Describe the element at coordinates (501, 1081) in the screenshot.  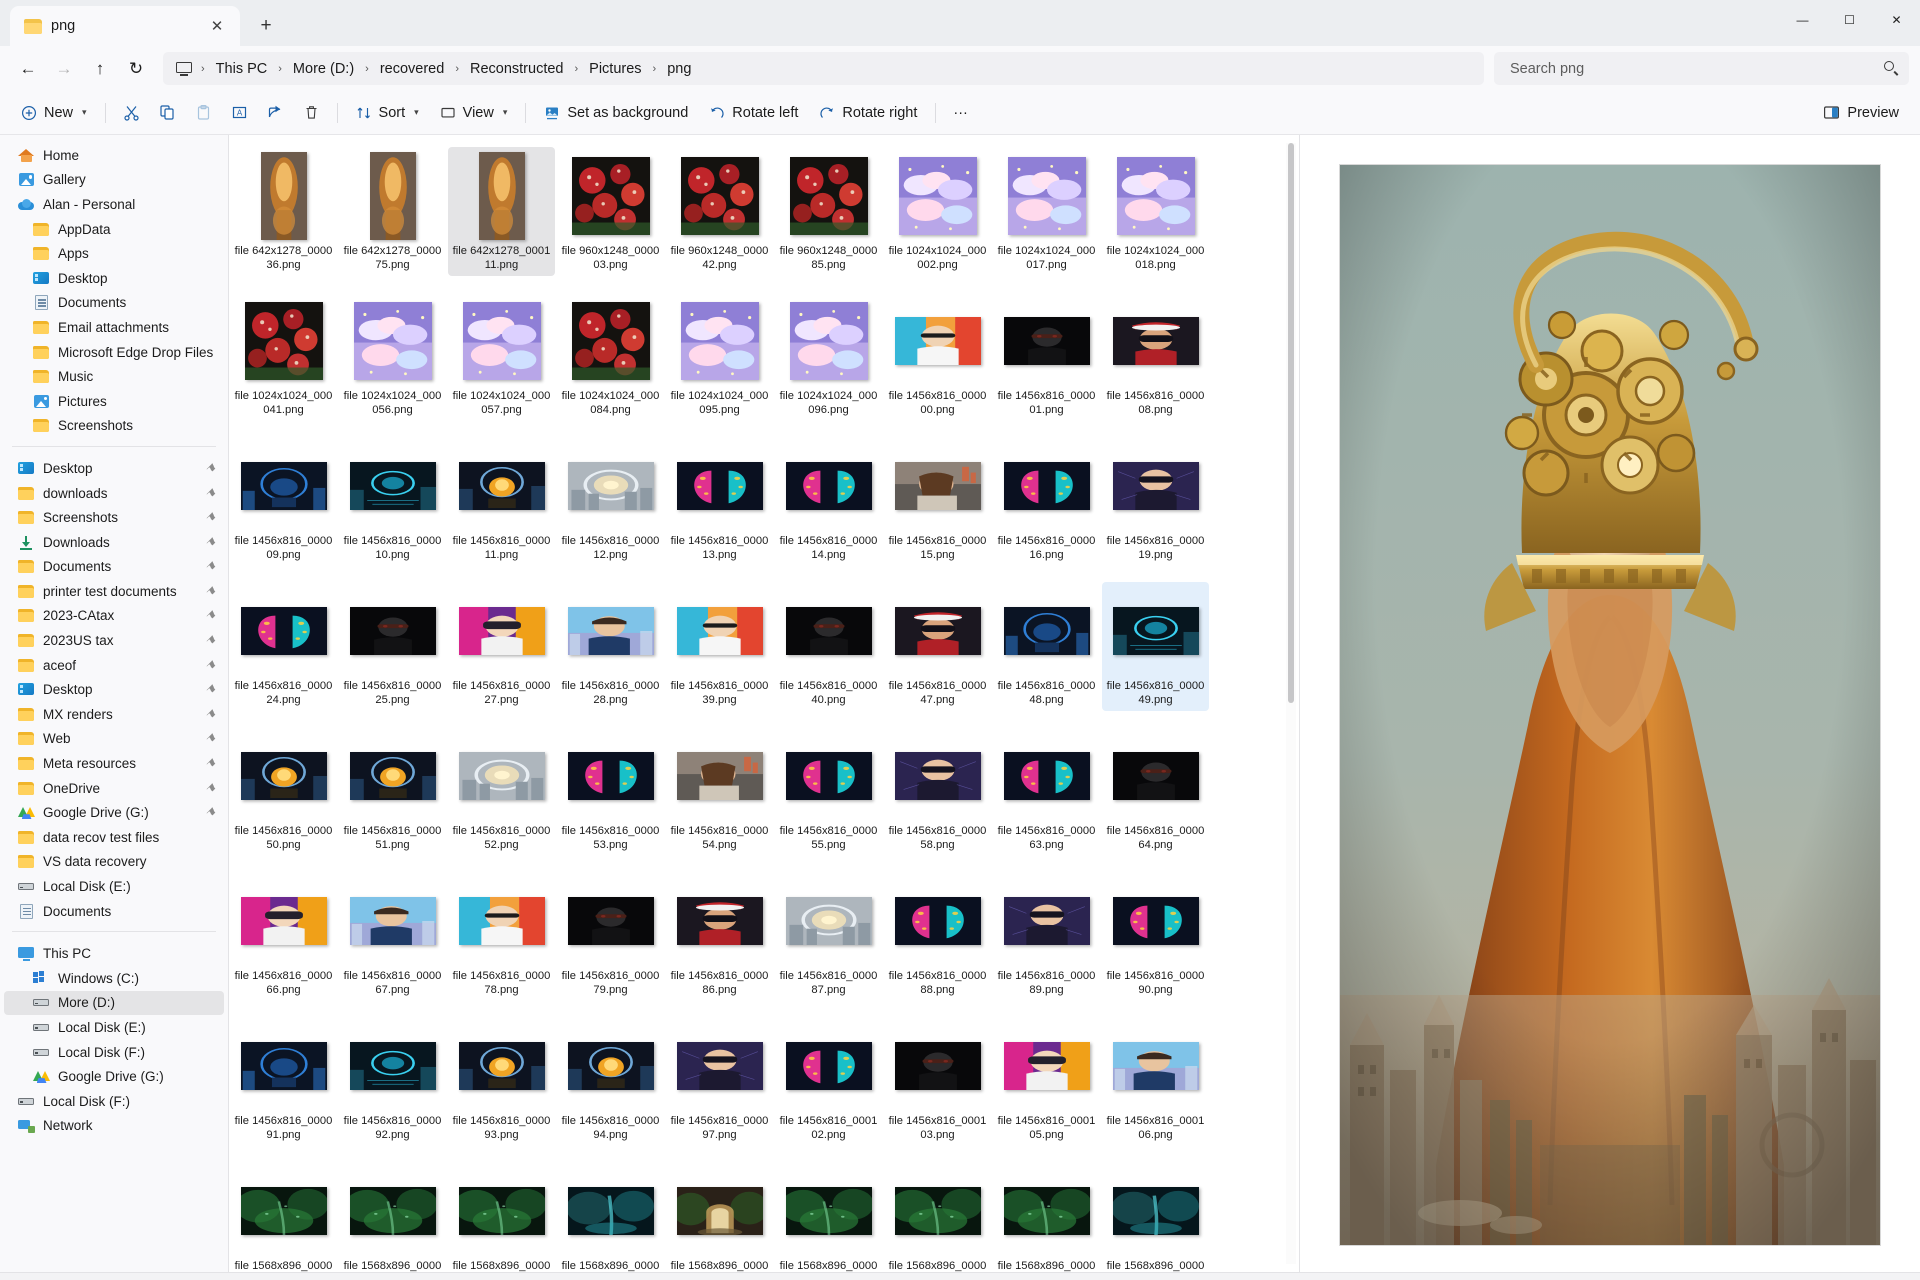
I see `file-item: file 1456x816_000093.png` at that location.